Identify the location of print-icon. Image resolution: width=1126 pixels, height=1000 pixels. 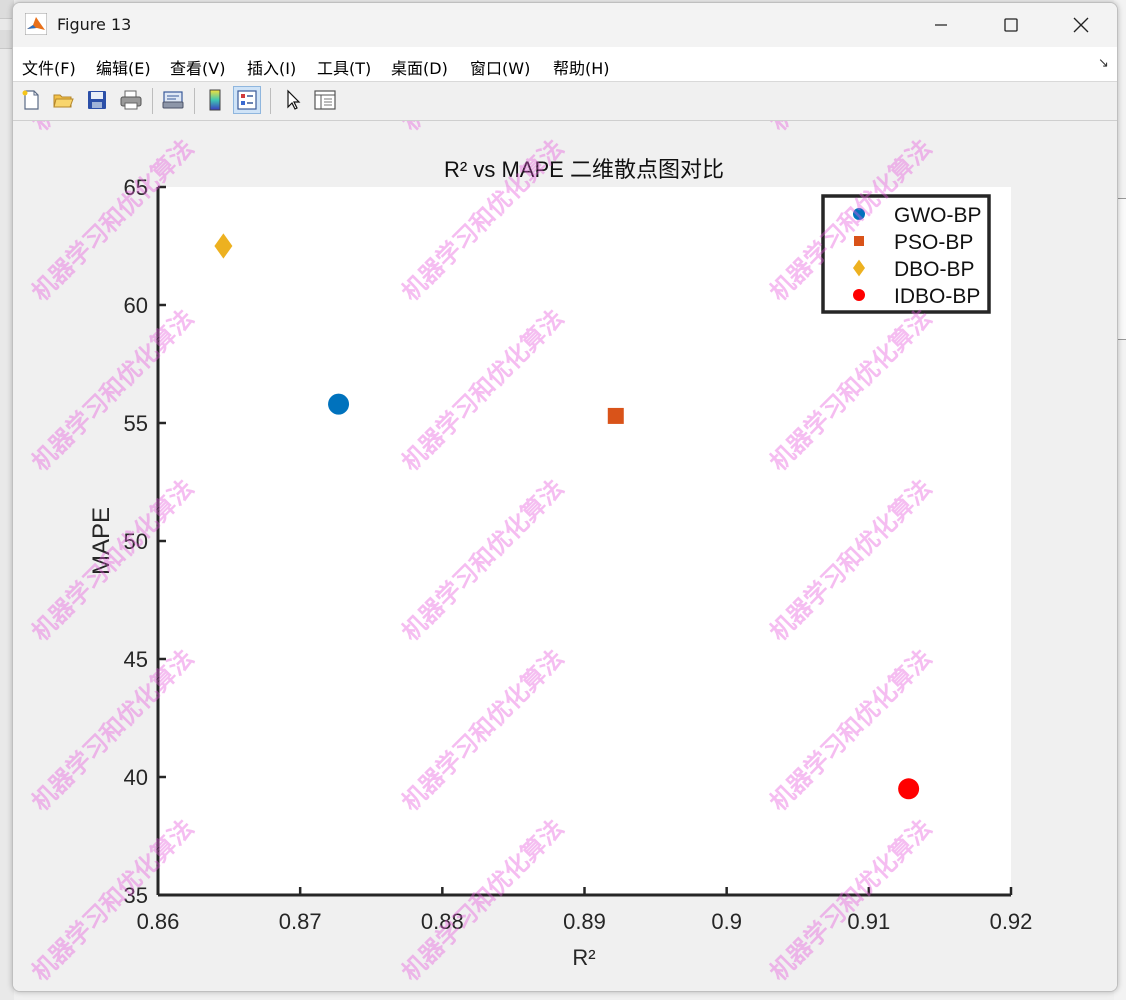
(131, 100).